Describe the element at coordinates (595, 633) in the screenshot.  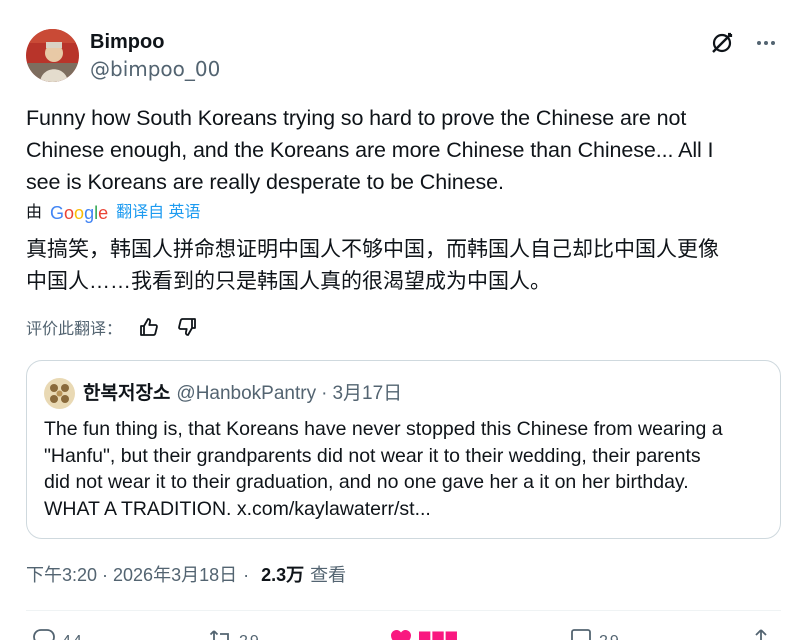
I see `bookmark-button: 29` at that location.